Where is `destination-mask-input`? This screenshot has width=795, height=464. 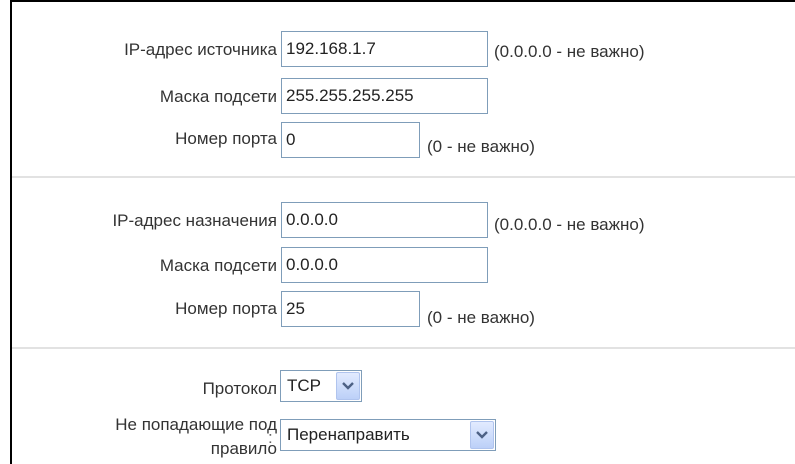 destination-mask-input is located at coordinates (384, 265).